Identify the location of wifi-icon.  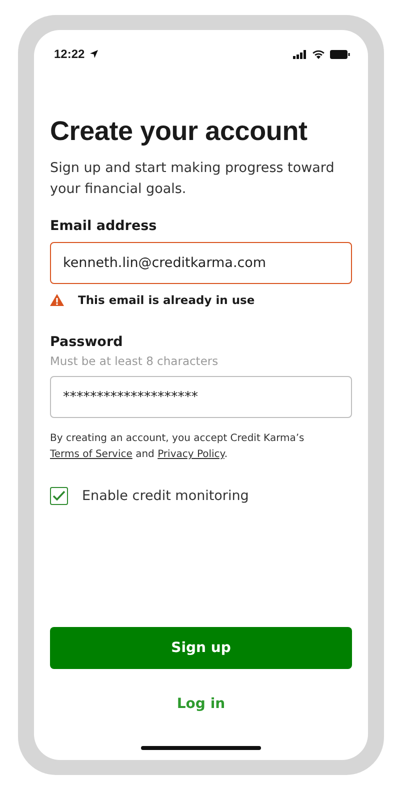
(318, 54).